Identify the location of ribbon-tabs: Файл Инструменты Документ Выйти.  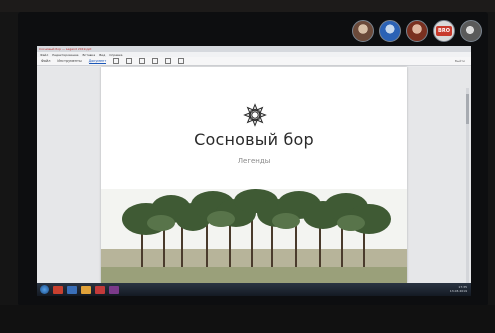
(254, 61).